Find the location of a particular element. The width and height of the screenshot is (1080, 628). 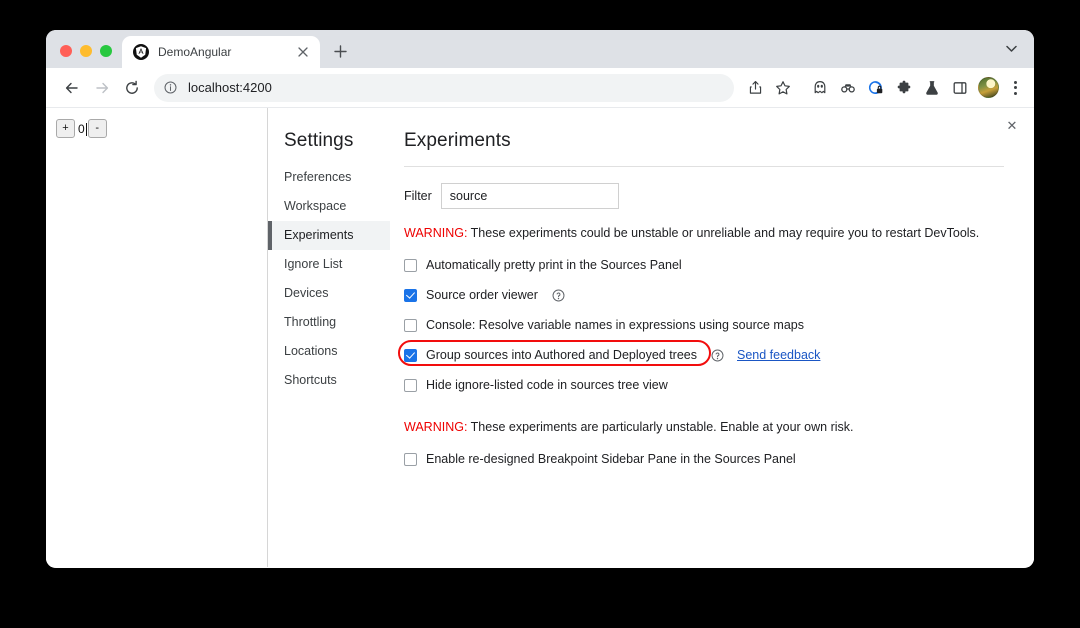

tab-strip: DemoAngular is located at coordinates (540, 49).